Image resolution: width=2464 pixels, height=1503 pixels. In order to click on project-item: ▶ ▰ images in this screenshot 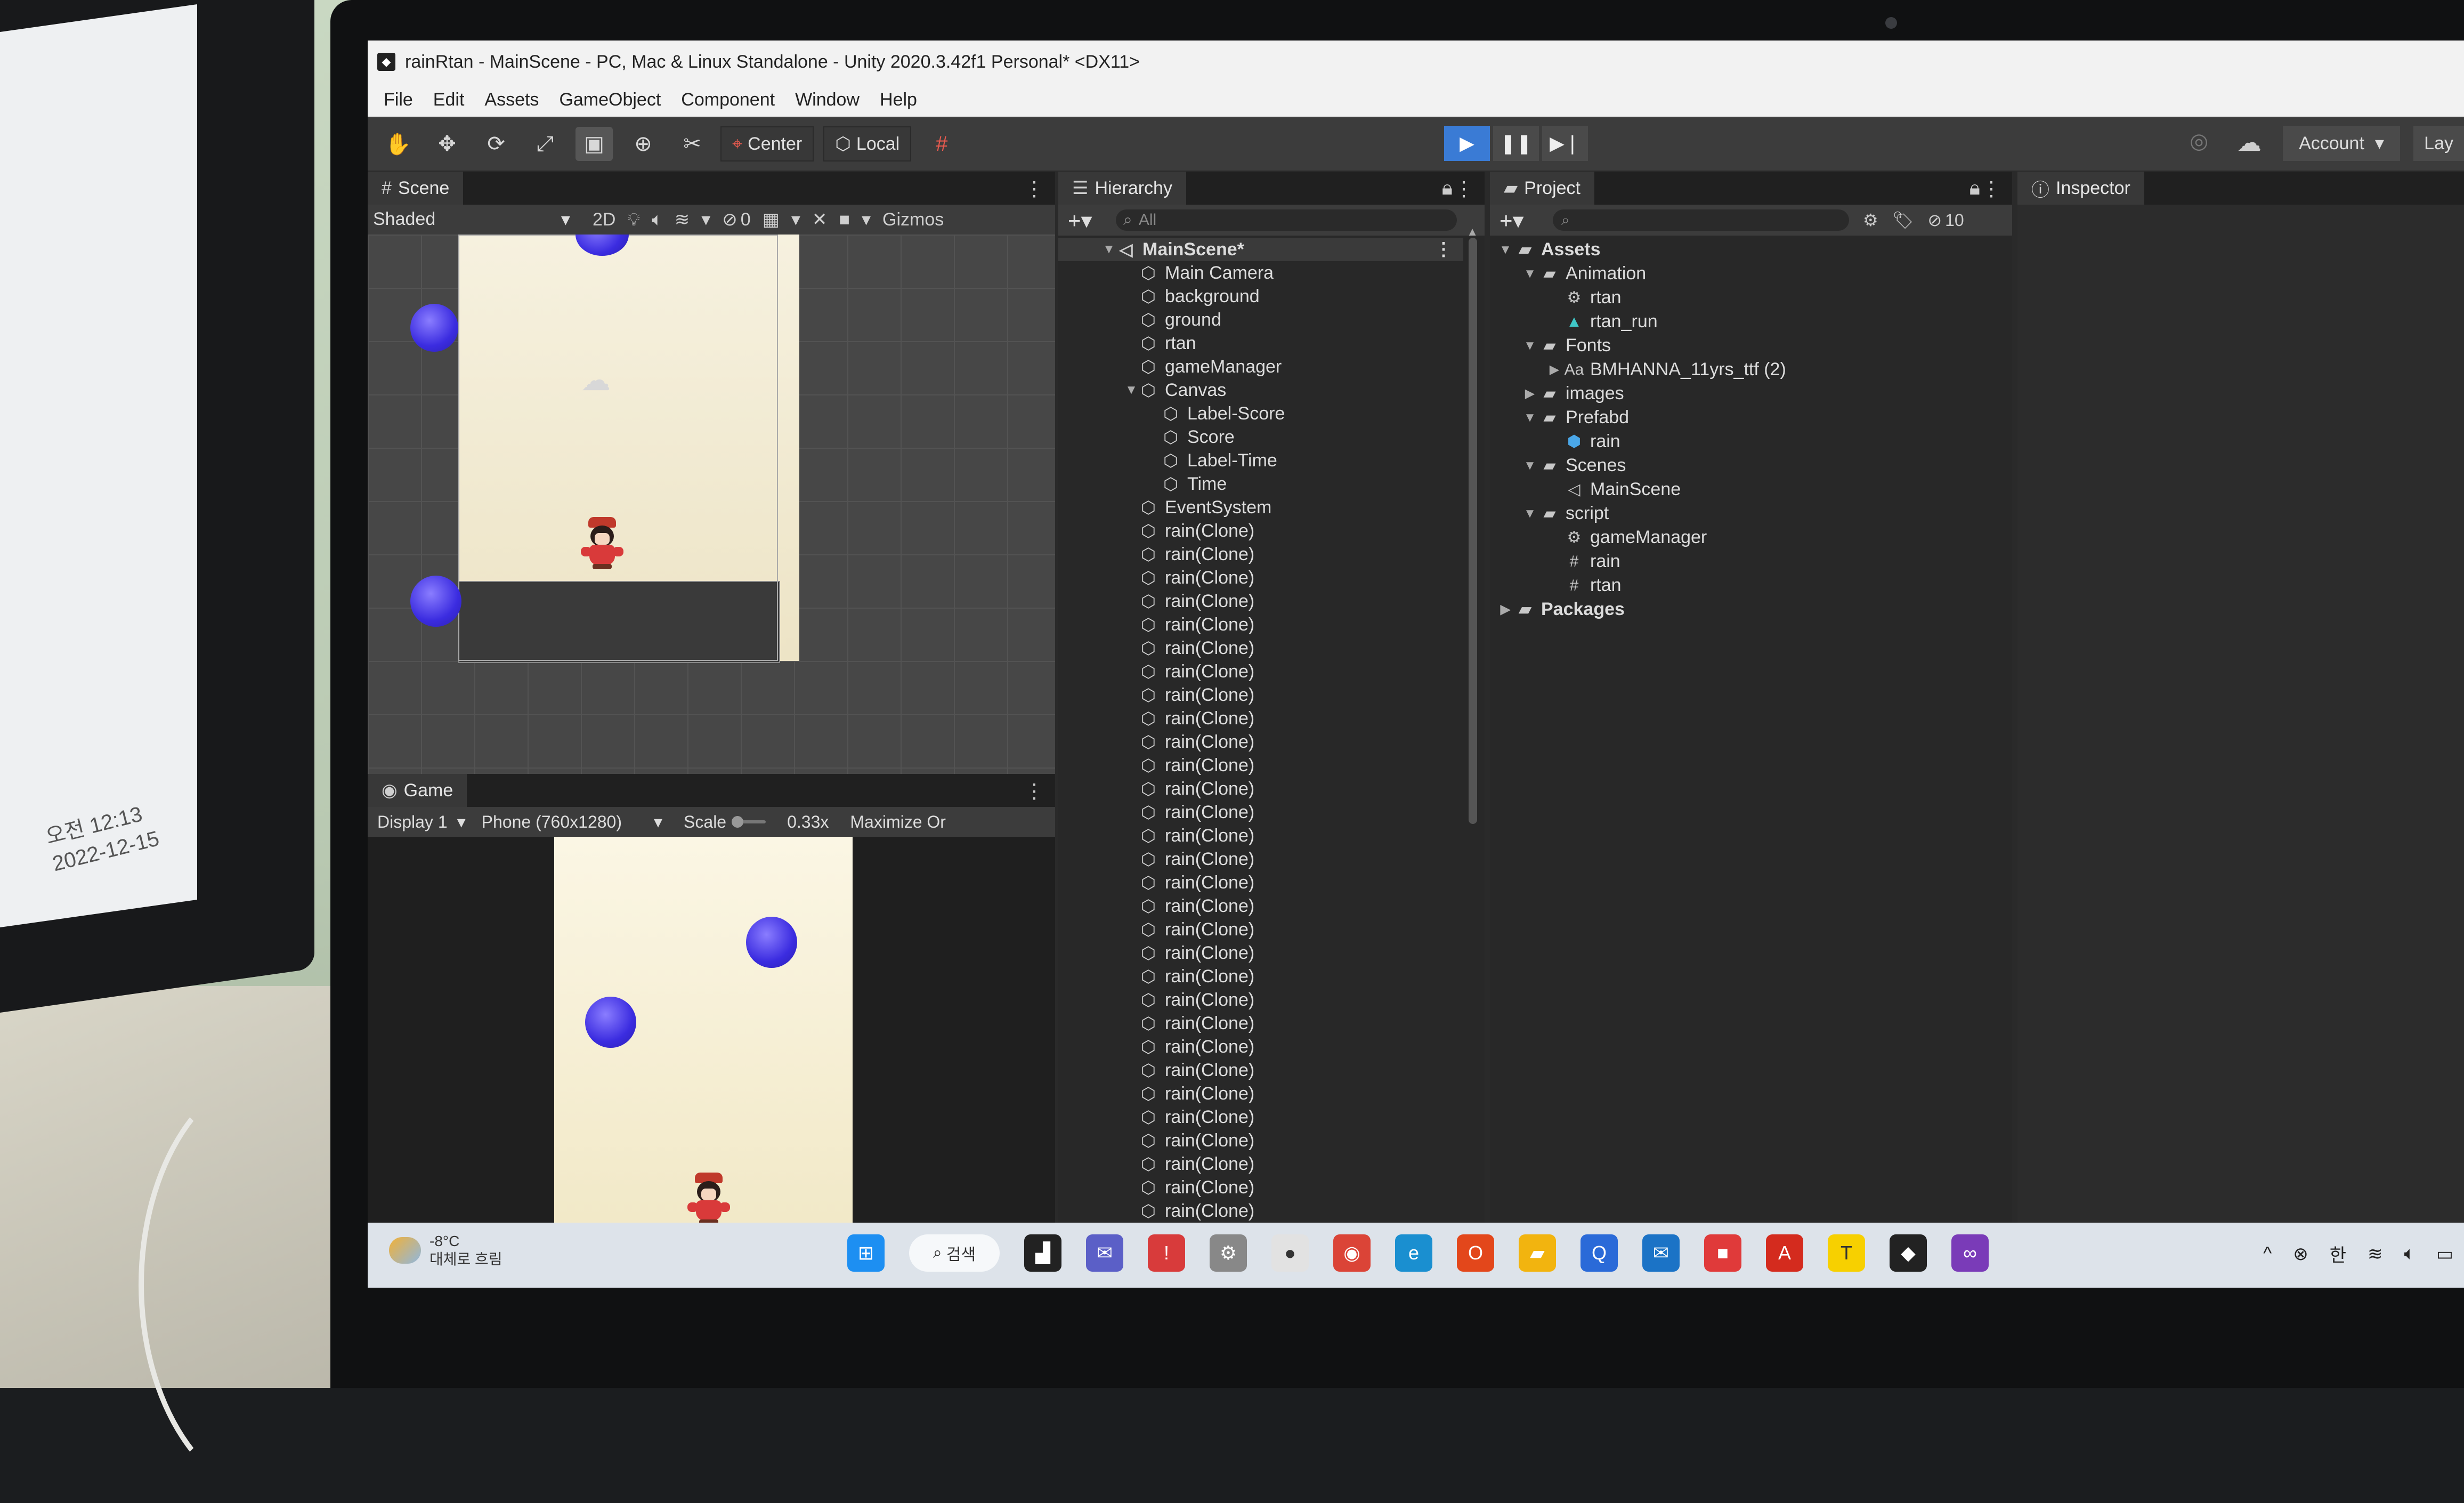, I will do `click(1745, 394)`.